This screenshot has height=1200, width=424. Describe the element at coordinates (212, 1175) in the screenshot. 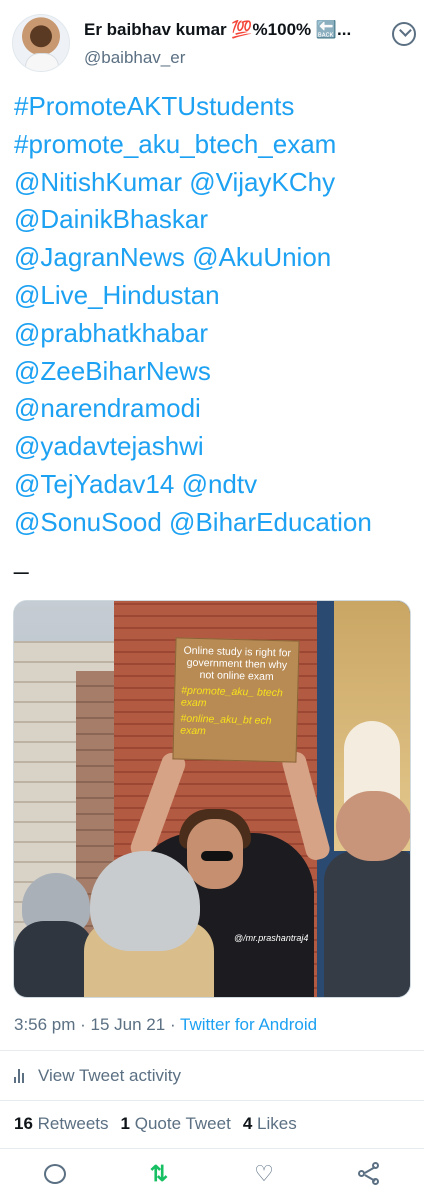

I see `tweet-actions: ⇅ ♡` at that location.